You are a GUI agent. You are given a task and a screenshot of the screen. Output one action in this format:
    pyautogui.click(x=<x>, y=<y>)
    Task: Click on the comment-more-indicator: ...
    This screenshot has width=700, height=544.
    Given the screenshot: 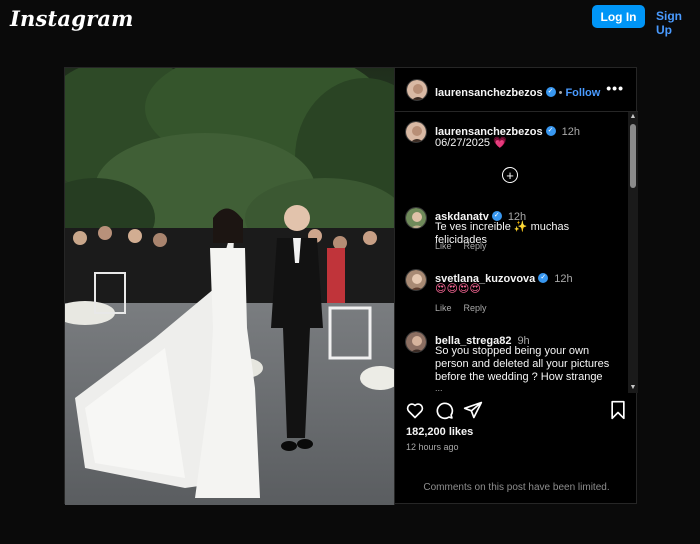 What is the action you would take?
    pyautogui.click(x=439, y=388)
    